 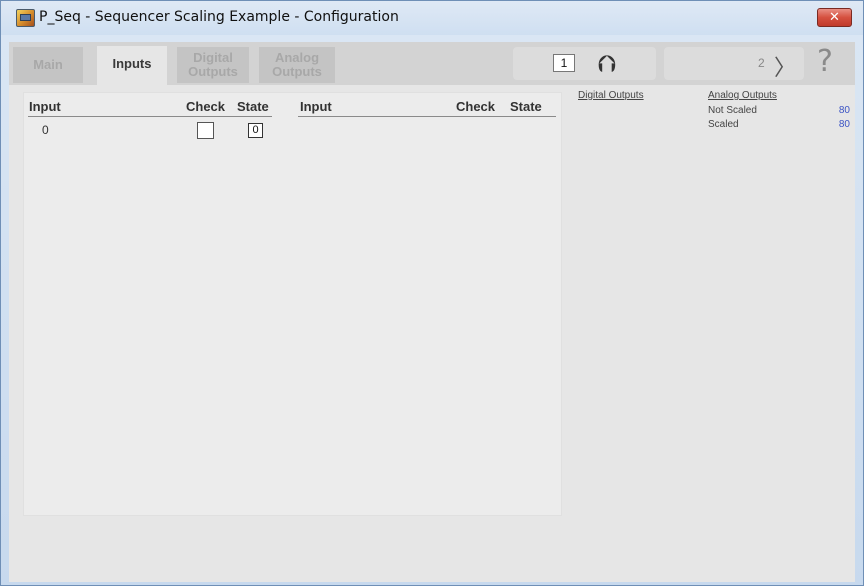 I want to click on col-header-state: State, so click(x=253, y=106).